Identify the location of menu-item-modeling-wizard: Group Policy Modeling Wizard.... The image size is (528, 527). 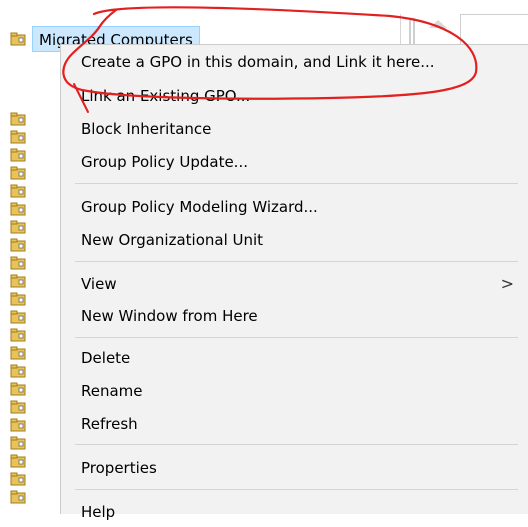
(304, 207).